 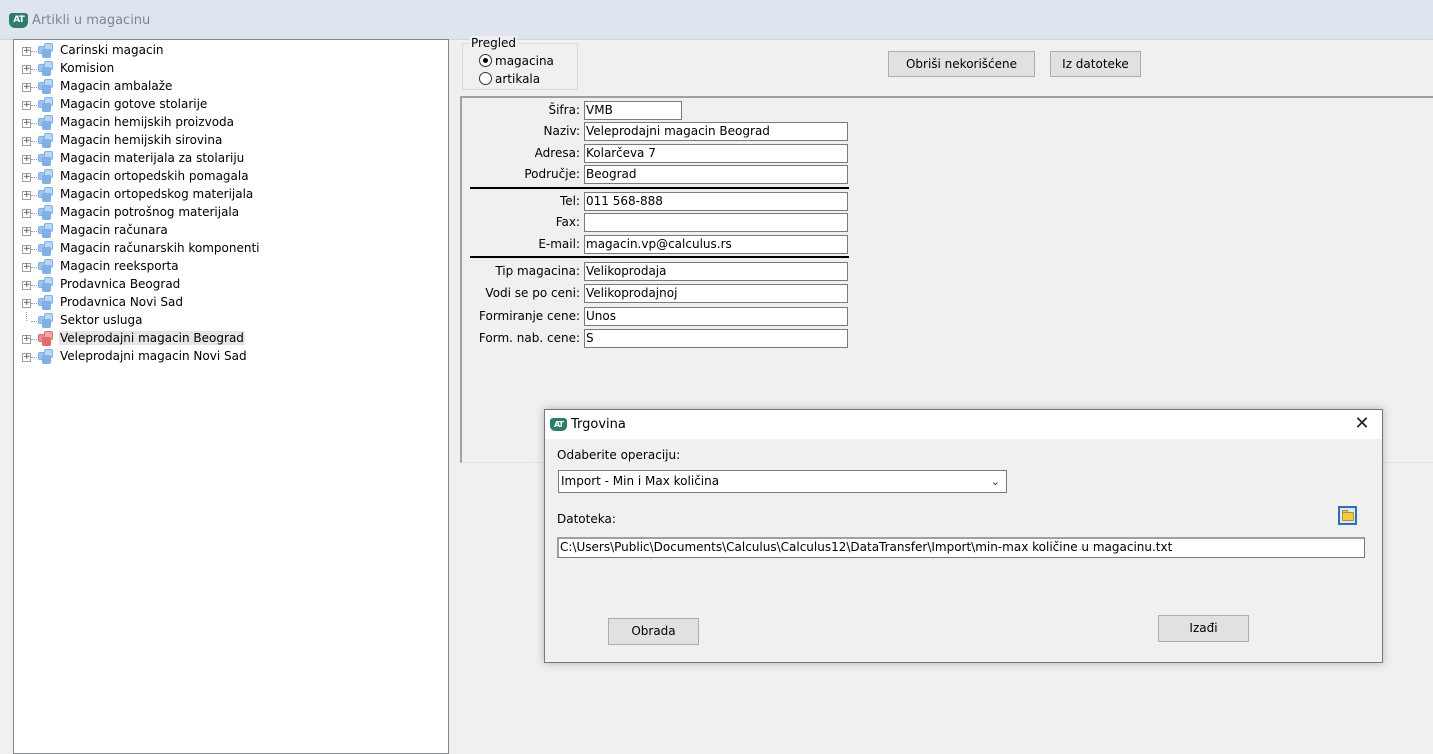 What do you see at coordinates (87, 68) in the screenshot?
I see `tree-item-label: Komision` at bounding box center [87, 68].